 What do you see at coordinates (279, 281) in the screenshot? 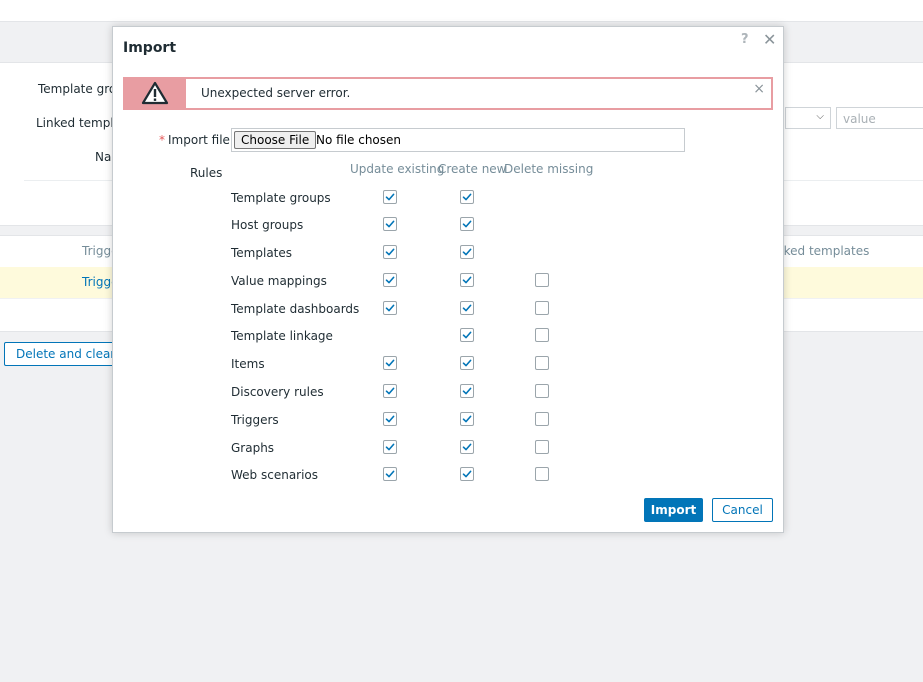
I see `rule-name: Value mappings` at bounding box center [279, 281].